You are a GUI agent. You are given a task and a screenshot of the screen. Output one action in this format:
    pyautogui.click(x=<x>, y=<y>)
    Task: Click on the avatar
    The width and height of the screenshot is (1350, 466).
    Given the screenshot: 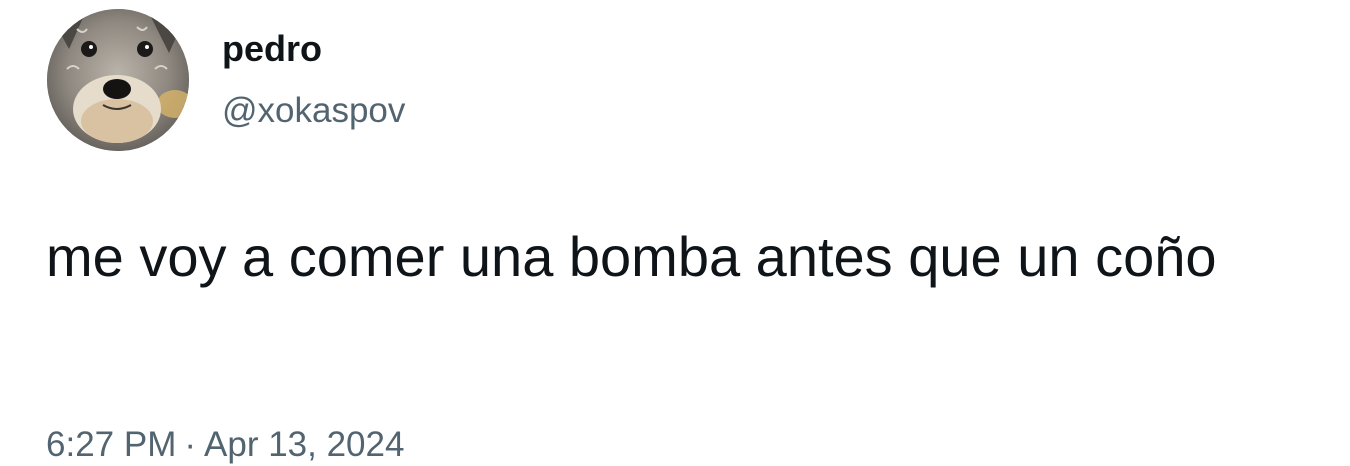 What is the action you would take?
    pyautogui.click(x=118, y=80)
    